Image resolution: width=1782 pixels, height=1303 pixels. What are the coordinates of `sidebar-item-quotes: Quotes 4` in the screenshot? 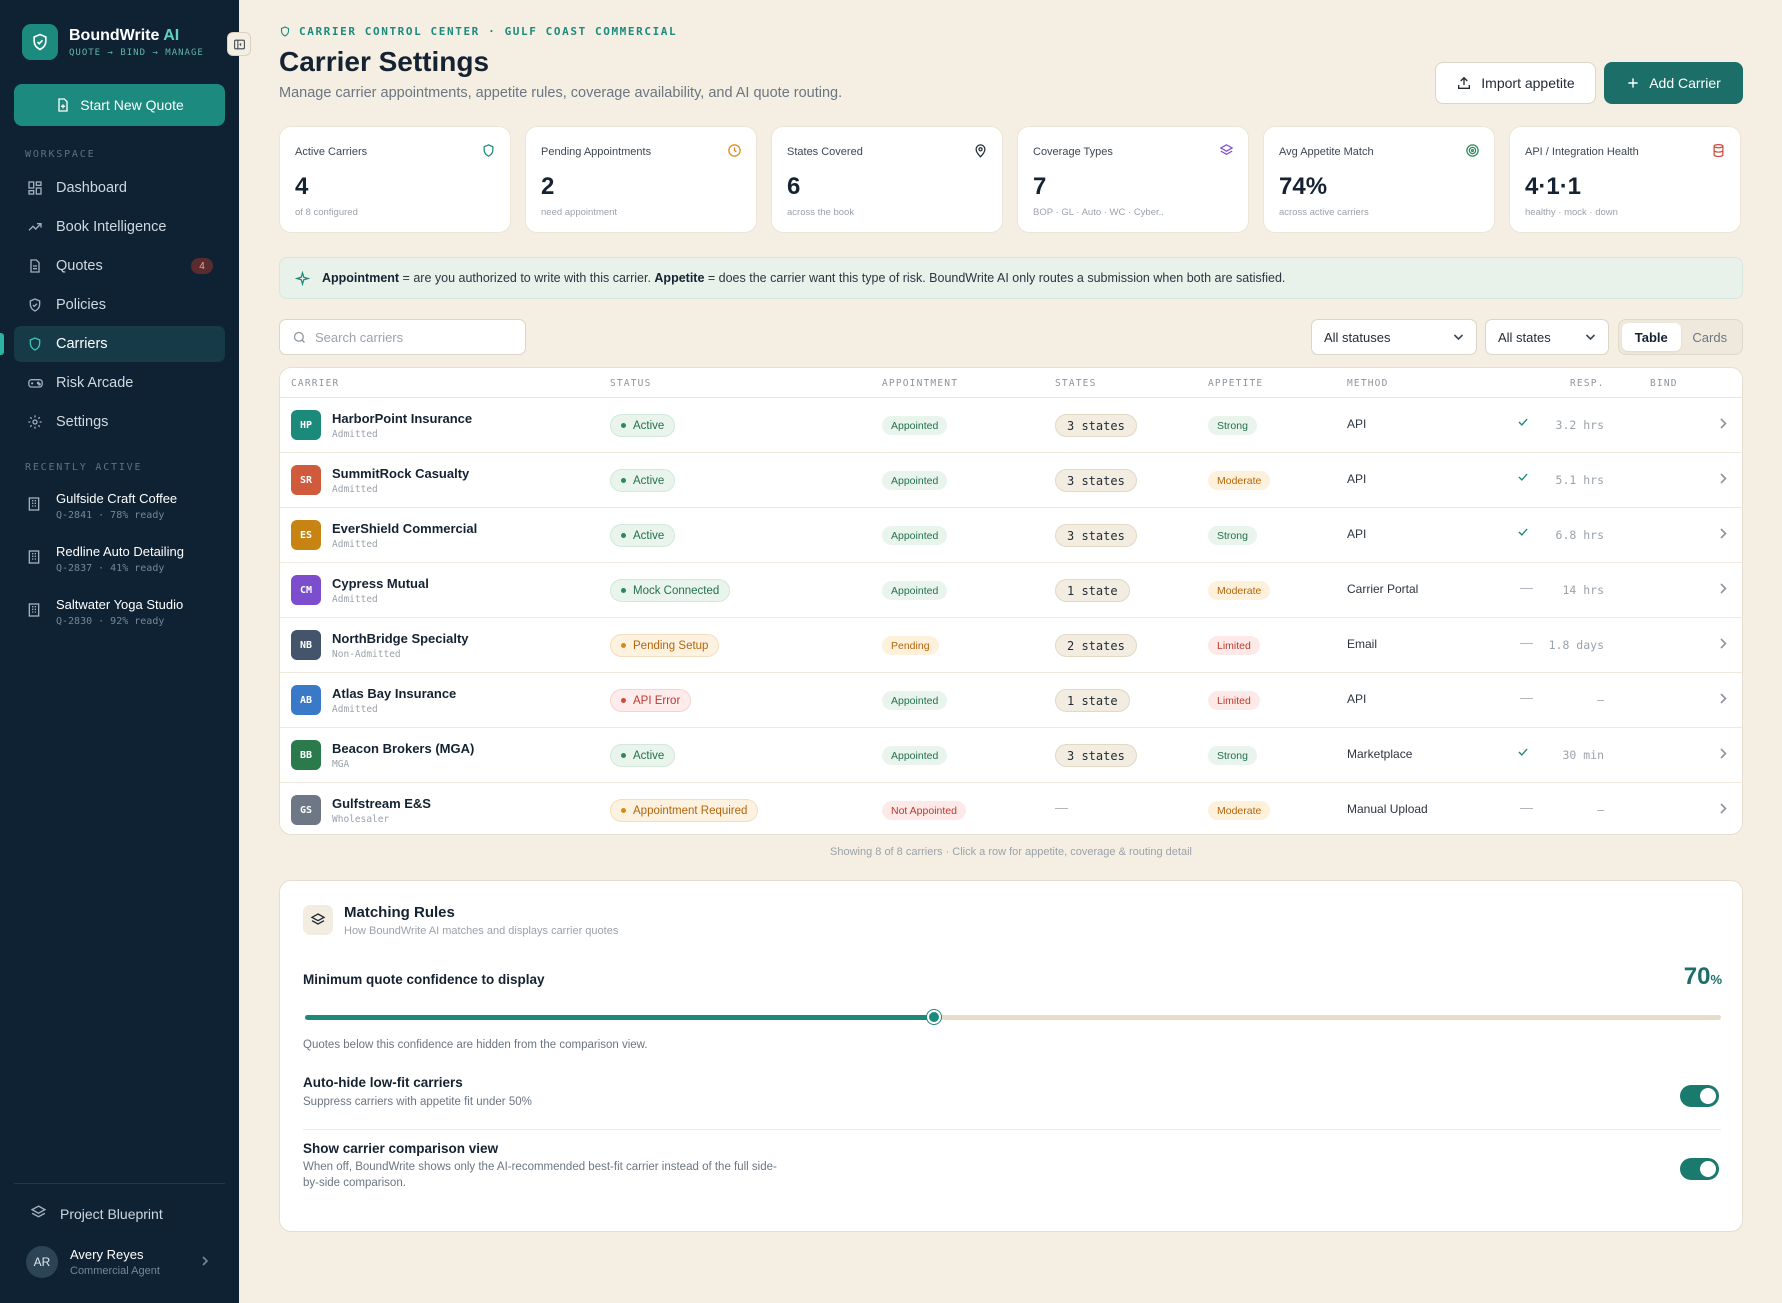 It's located at (119, 266).